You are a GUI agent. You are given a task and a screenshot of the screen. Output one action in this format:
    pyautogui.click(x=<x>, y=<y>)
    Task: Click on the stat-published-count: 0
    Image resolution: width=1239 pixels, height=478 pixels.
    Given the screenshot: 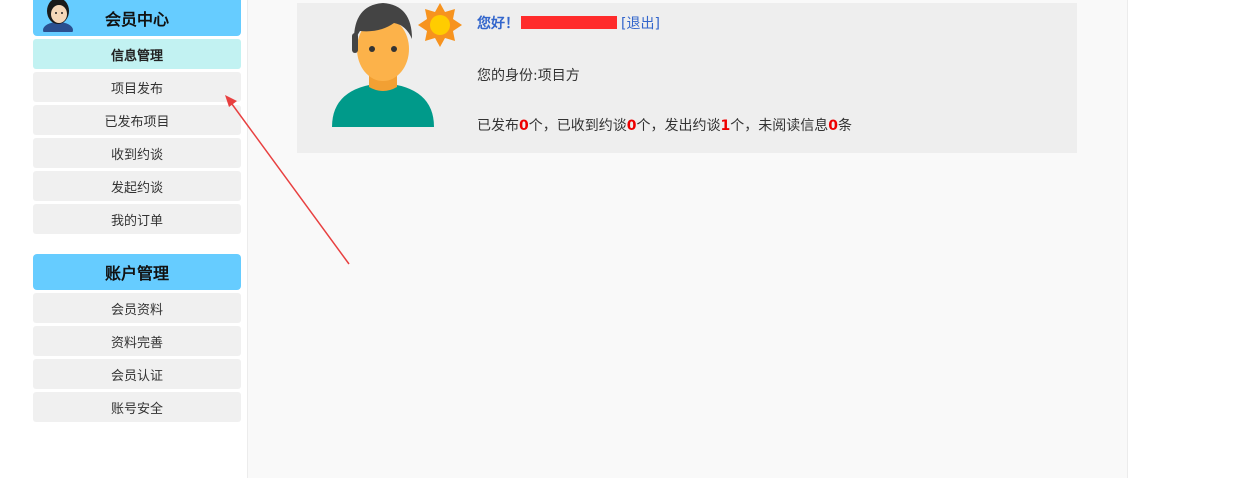 What is the action you would take?
    pyautogui.click(x=524, y=126)
    